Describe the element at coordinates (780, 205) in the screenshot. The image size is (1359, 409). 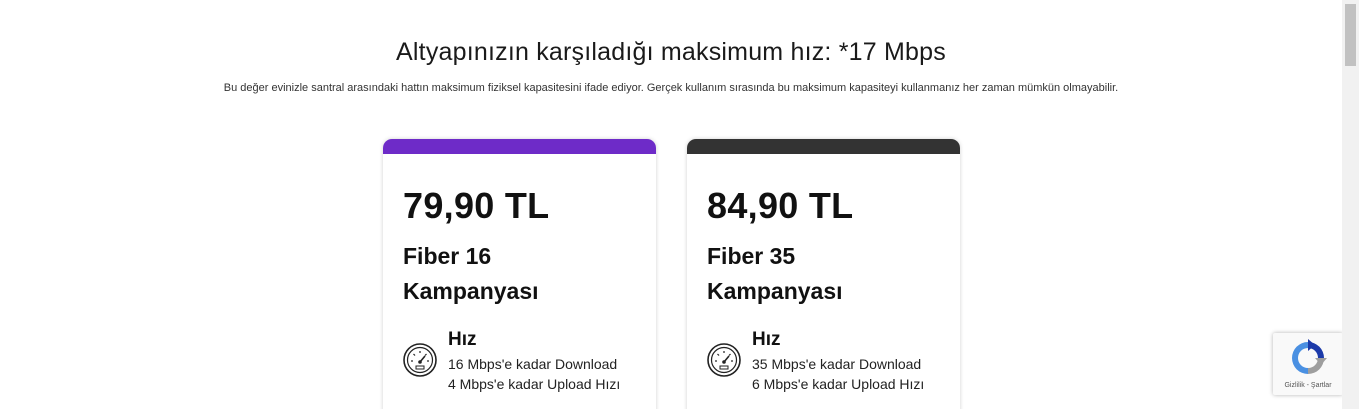
I see `plan-price: 84,90 TL` at that location.